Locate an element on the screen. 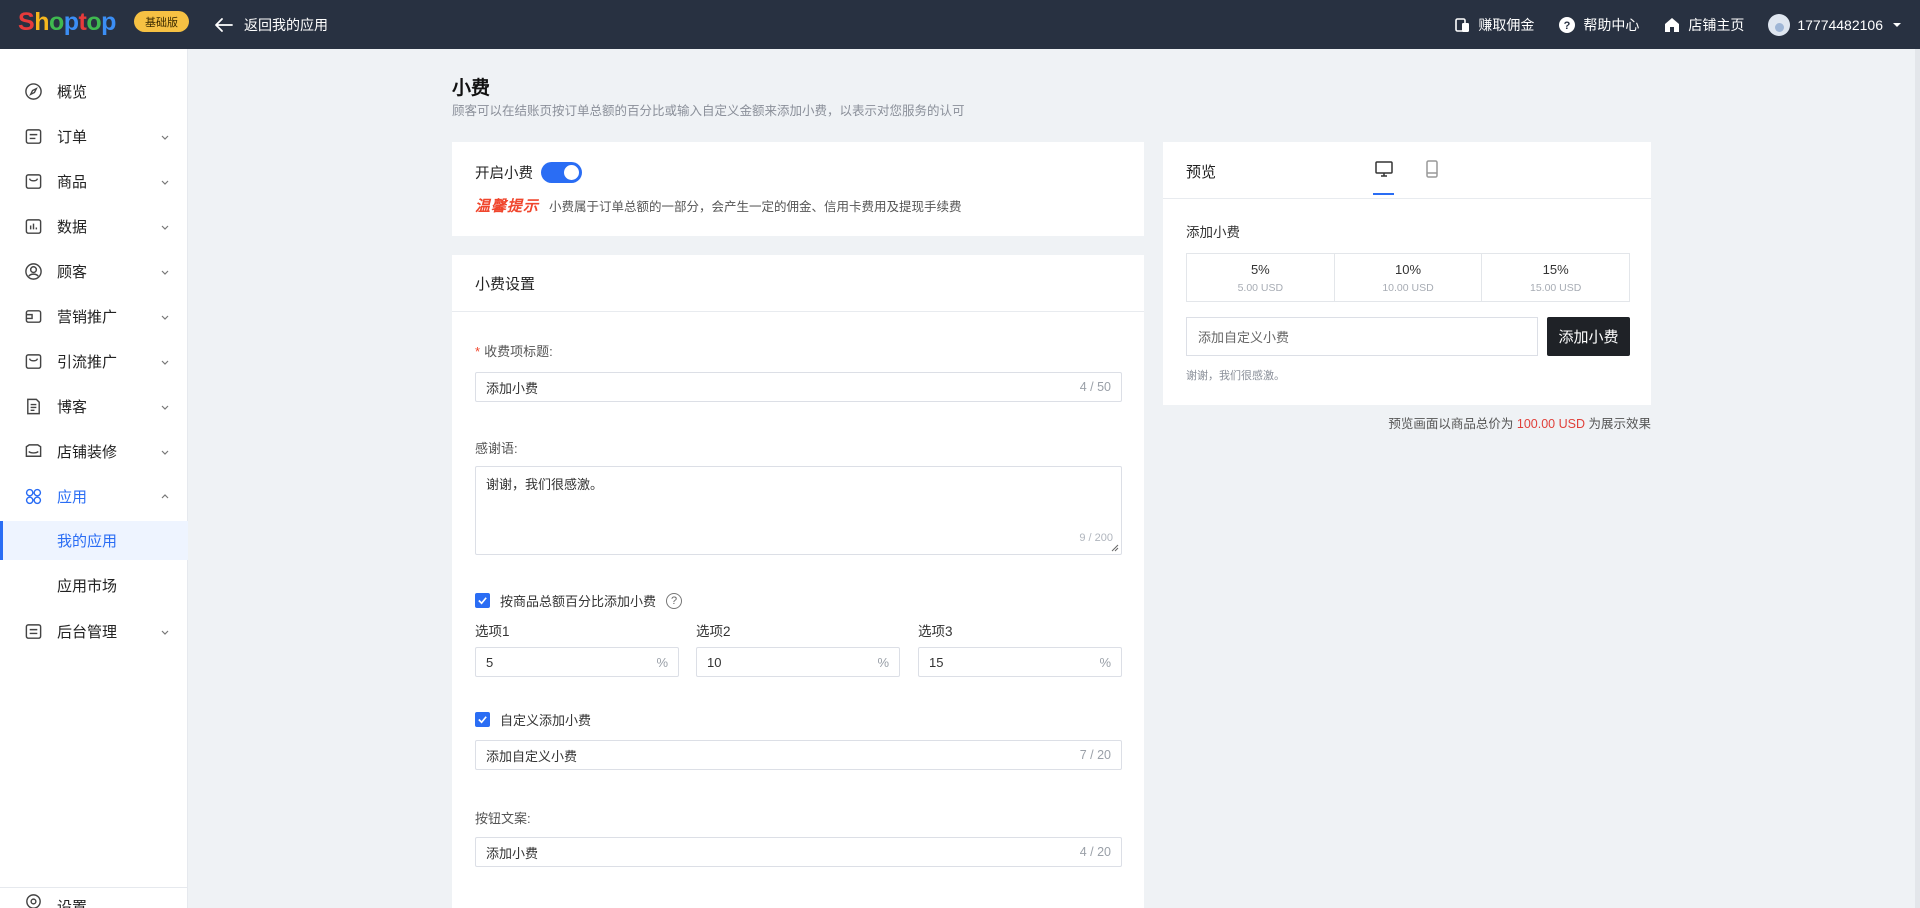 The width and height of the screenshot is (1920, 908). button-text-input: 添加小费 4 / 20 is located at coordinates (798, 852).